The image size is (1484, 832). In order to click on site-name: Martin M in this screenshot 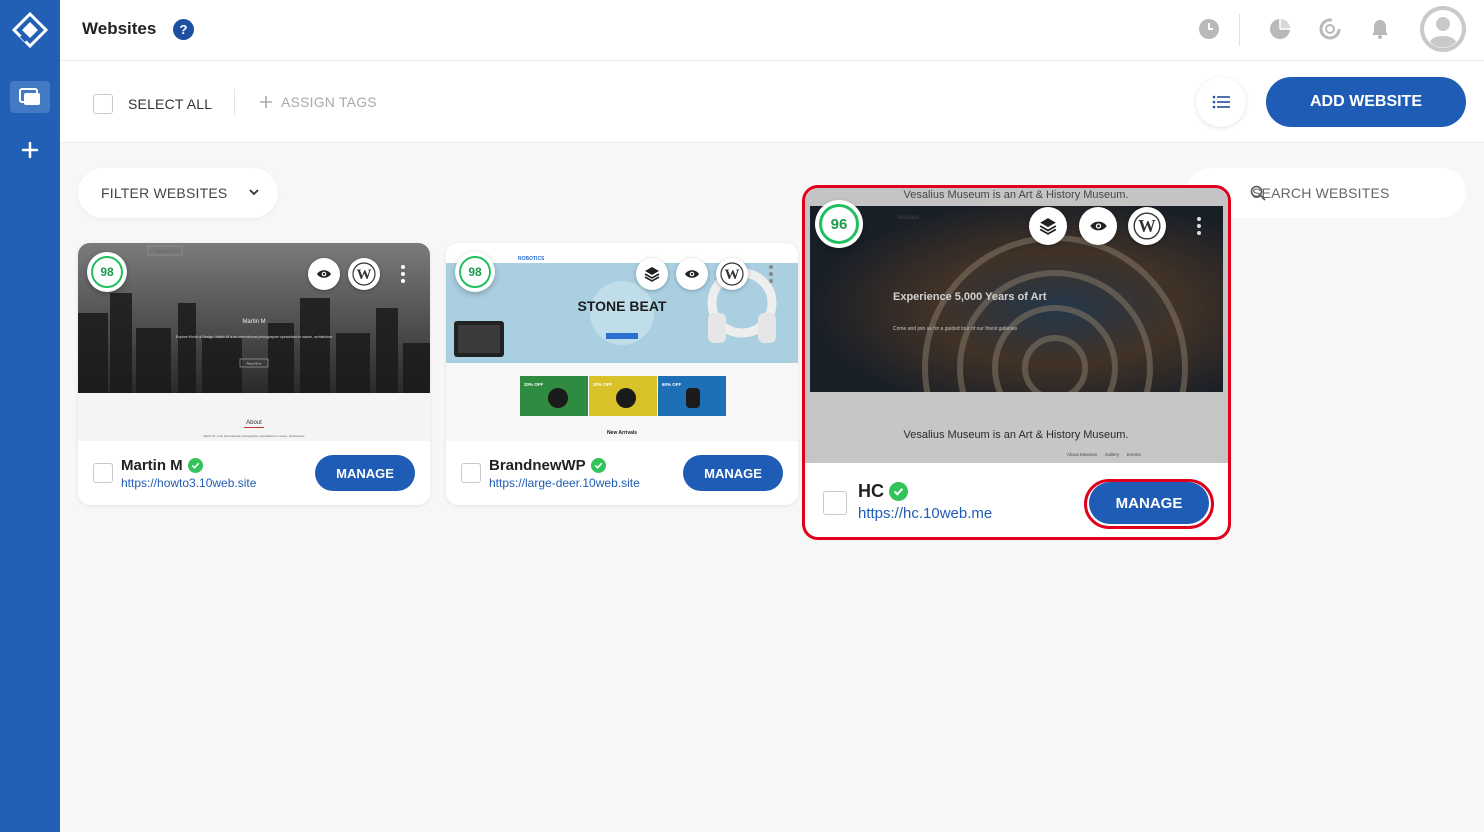, I will do `click(162, 465)`.